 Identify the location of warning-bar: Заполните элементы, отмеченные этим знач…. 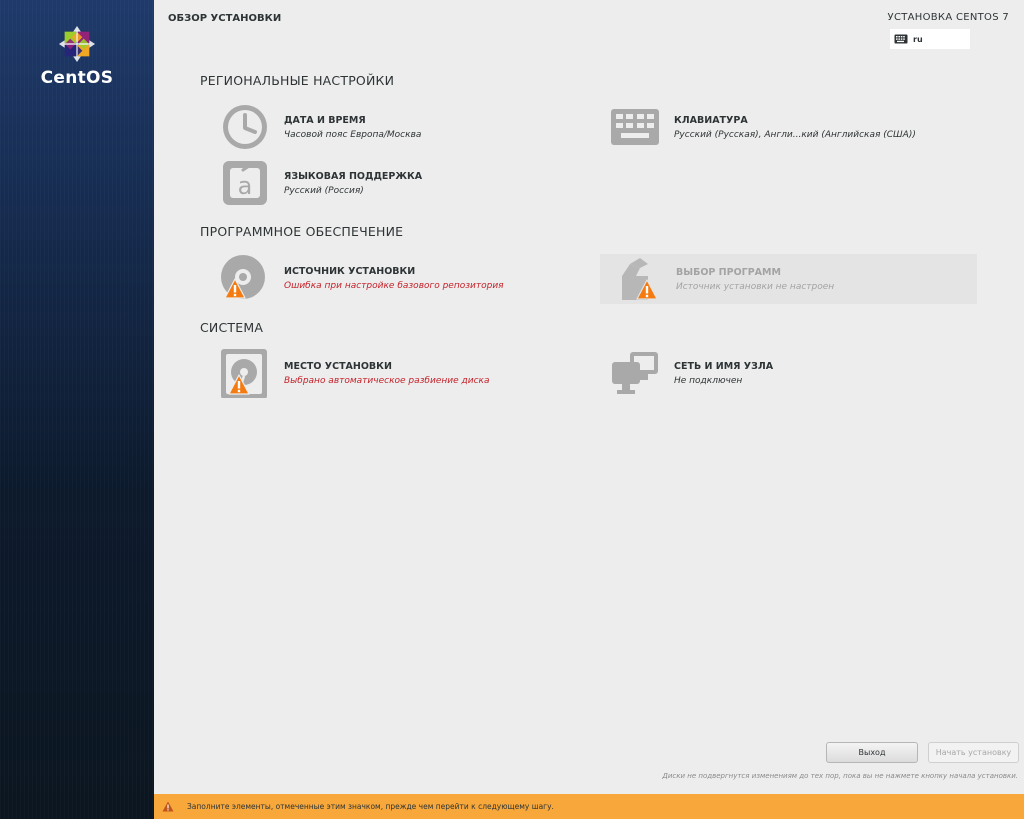
(589, 806).